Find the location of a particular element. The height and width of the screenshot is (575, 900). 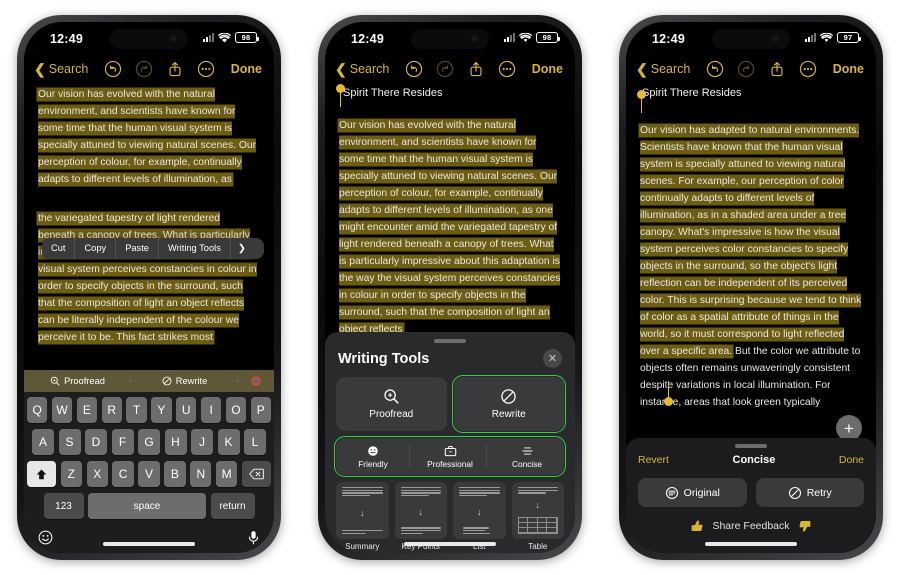

key-y: Y is located at coordinates (161, 410).